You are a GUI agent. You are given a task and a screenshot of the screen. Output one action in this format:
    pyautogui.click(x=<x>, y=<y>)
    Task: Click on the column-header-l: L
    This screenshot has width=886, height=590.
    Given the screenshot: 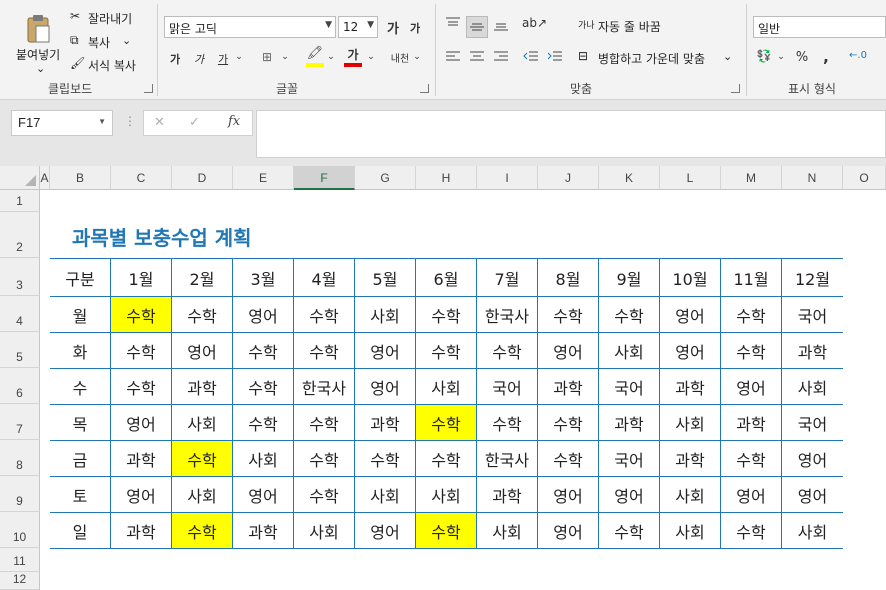 What is the action you would take?
    pyautogui.click(x=690, y=178)
    